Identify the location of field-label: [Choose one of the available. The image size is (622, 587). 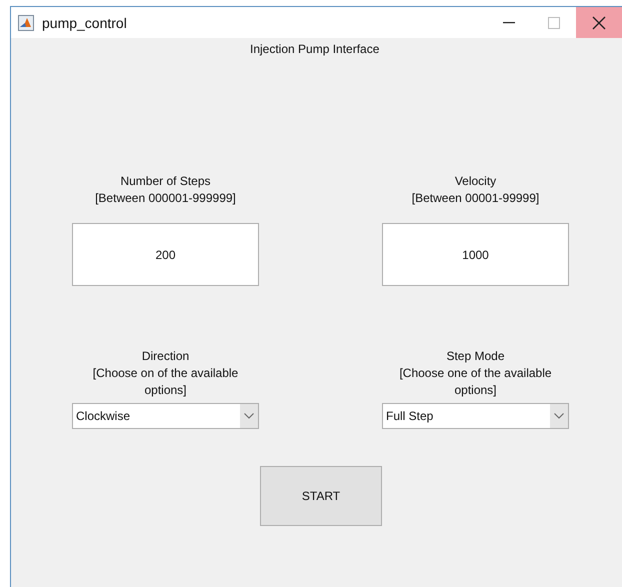
(475, 373).